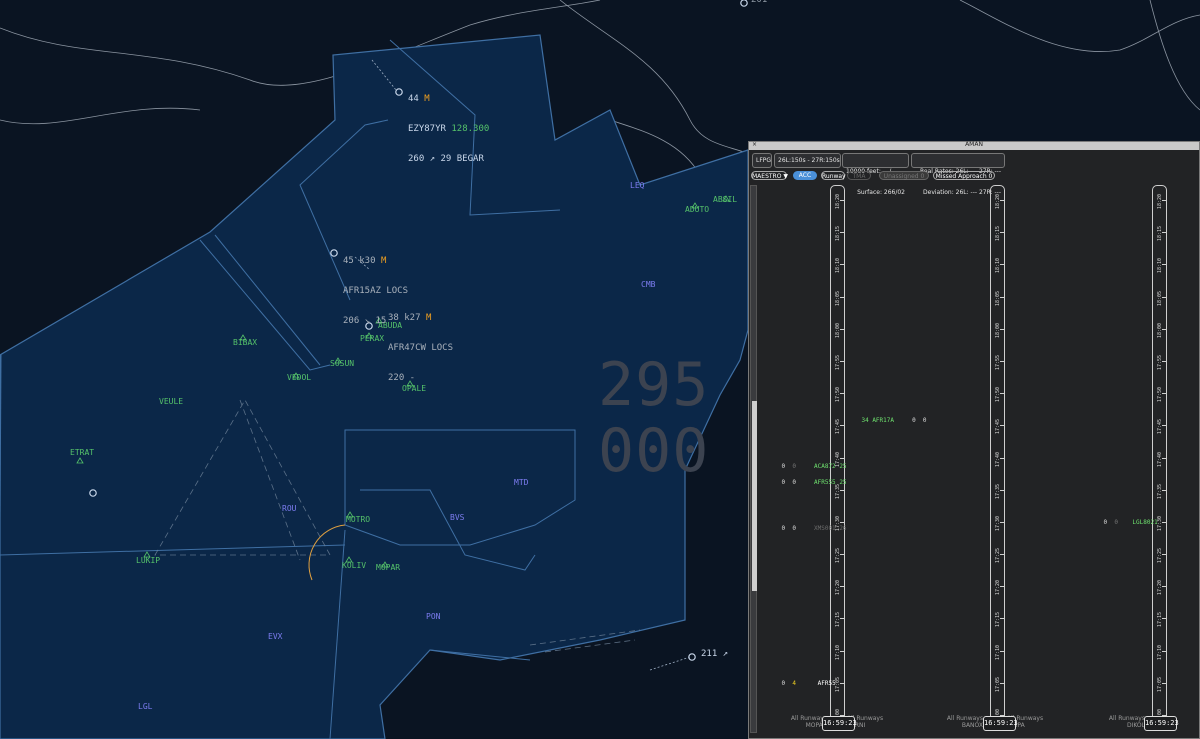 This screenshot has height=739, width=1200. What do you see at coordinates (754, 144) in the screenshot?
I see `close-icon: ×` at bounding box center [754, 144].